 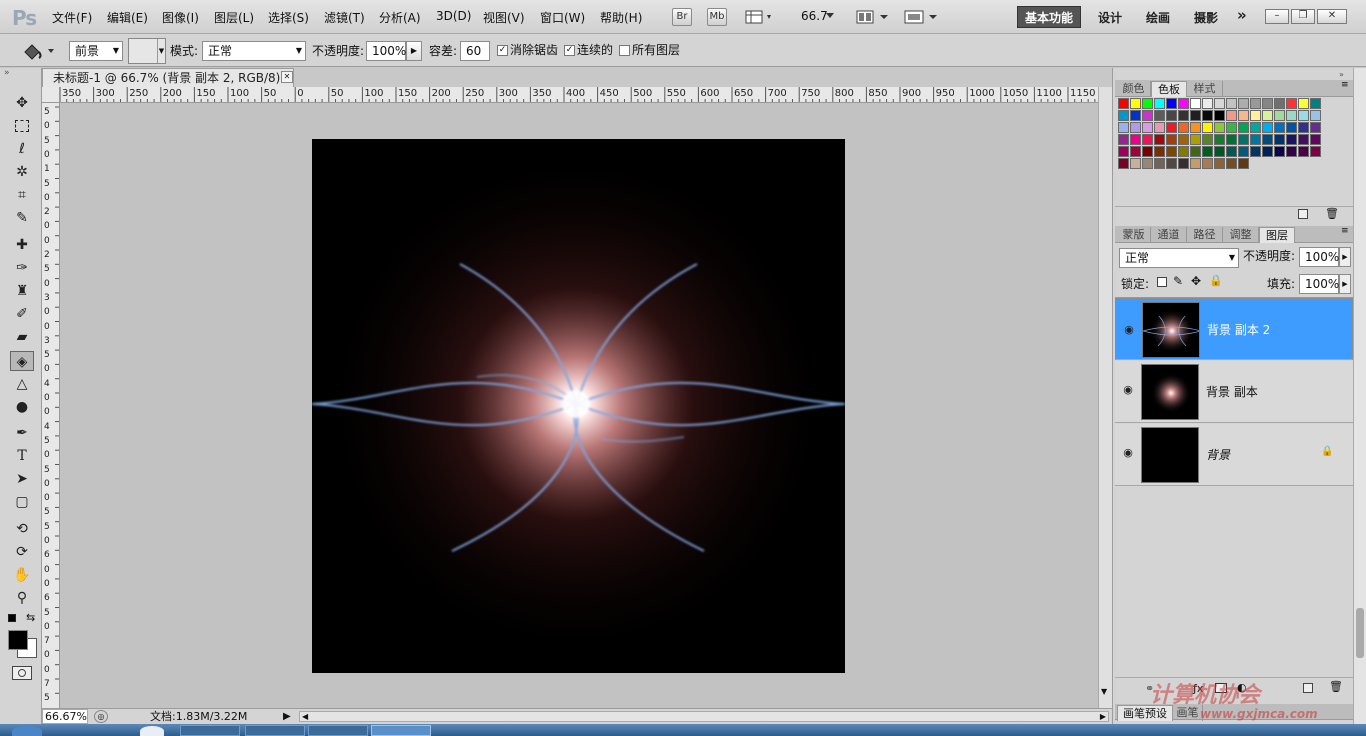 I want to click on menu-help: 帮助(H), so click(x=621, y=17).